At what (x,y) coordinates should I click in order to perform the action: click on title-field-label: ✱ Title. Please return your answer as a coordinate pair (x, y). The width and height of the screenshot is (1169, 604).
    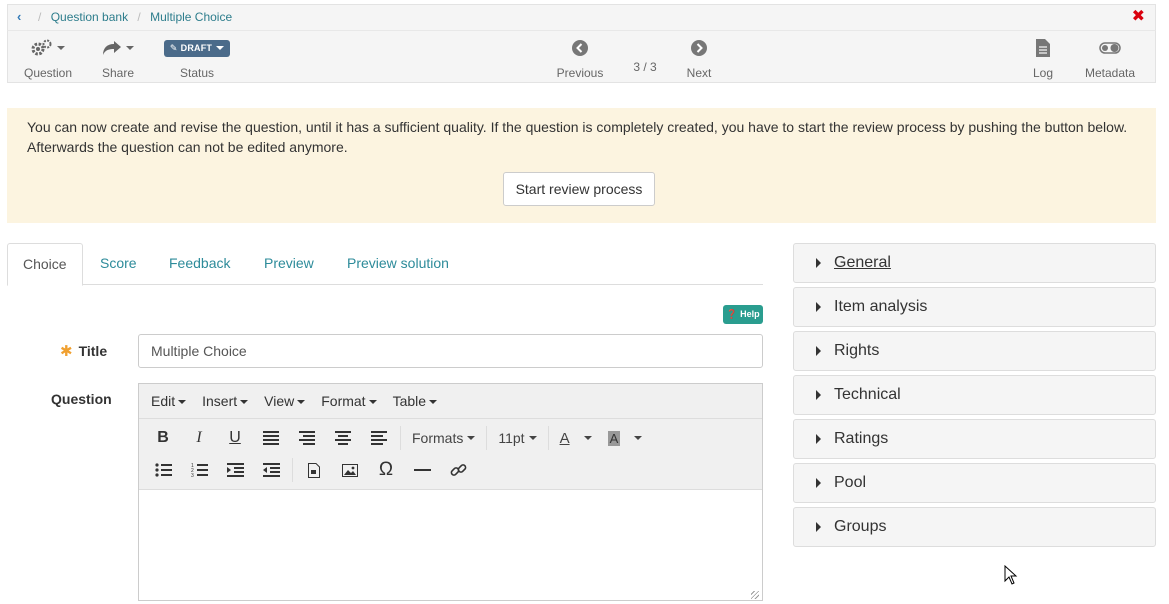
    Looking at the image, I should click on (83, 351).